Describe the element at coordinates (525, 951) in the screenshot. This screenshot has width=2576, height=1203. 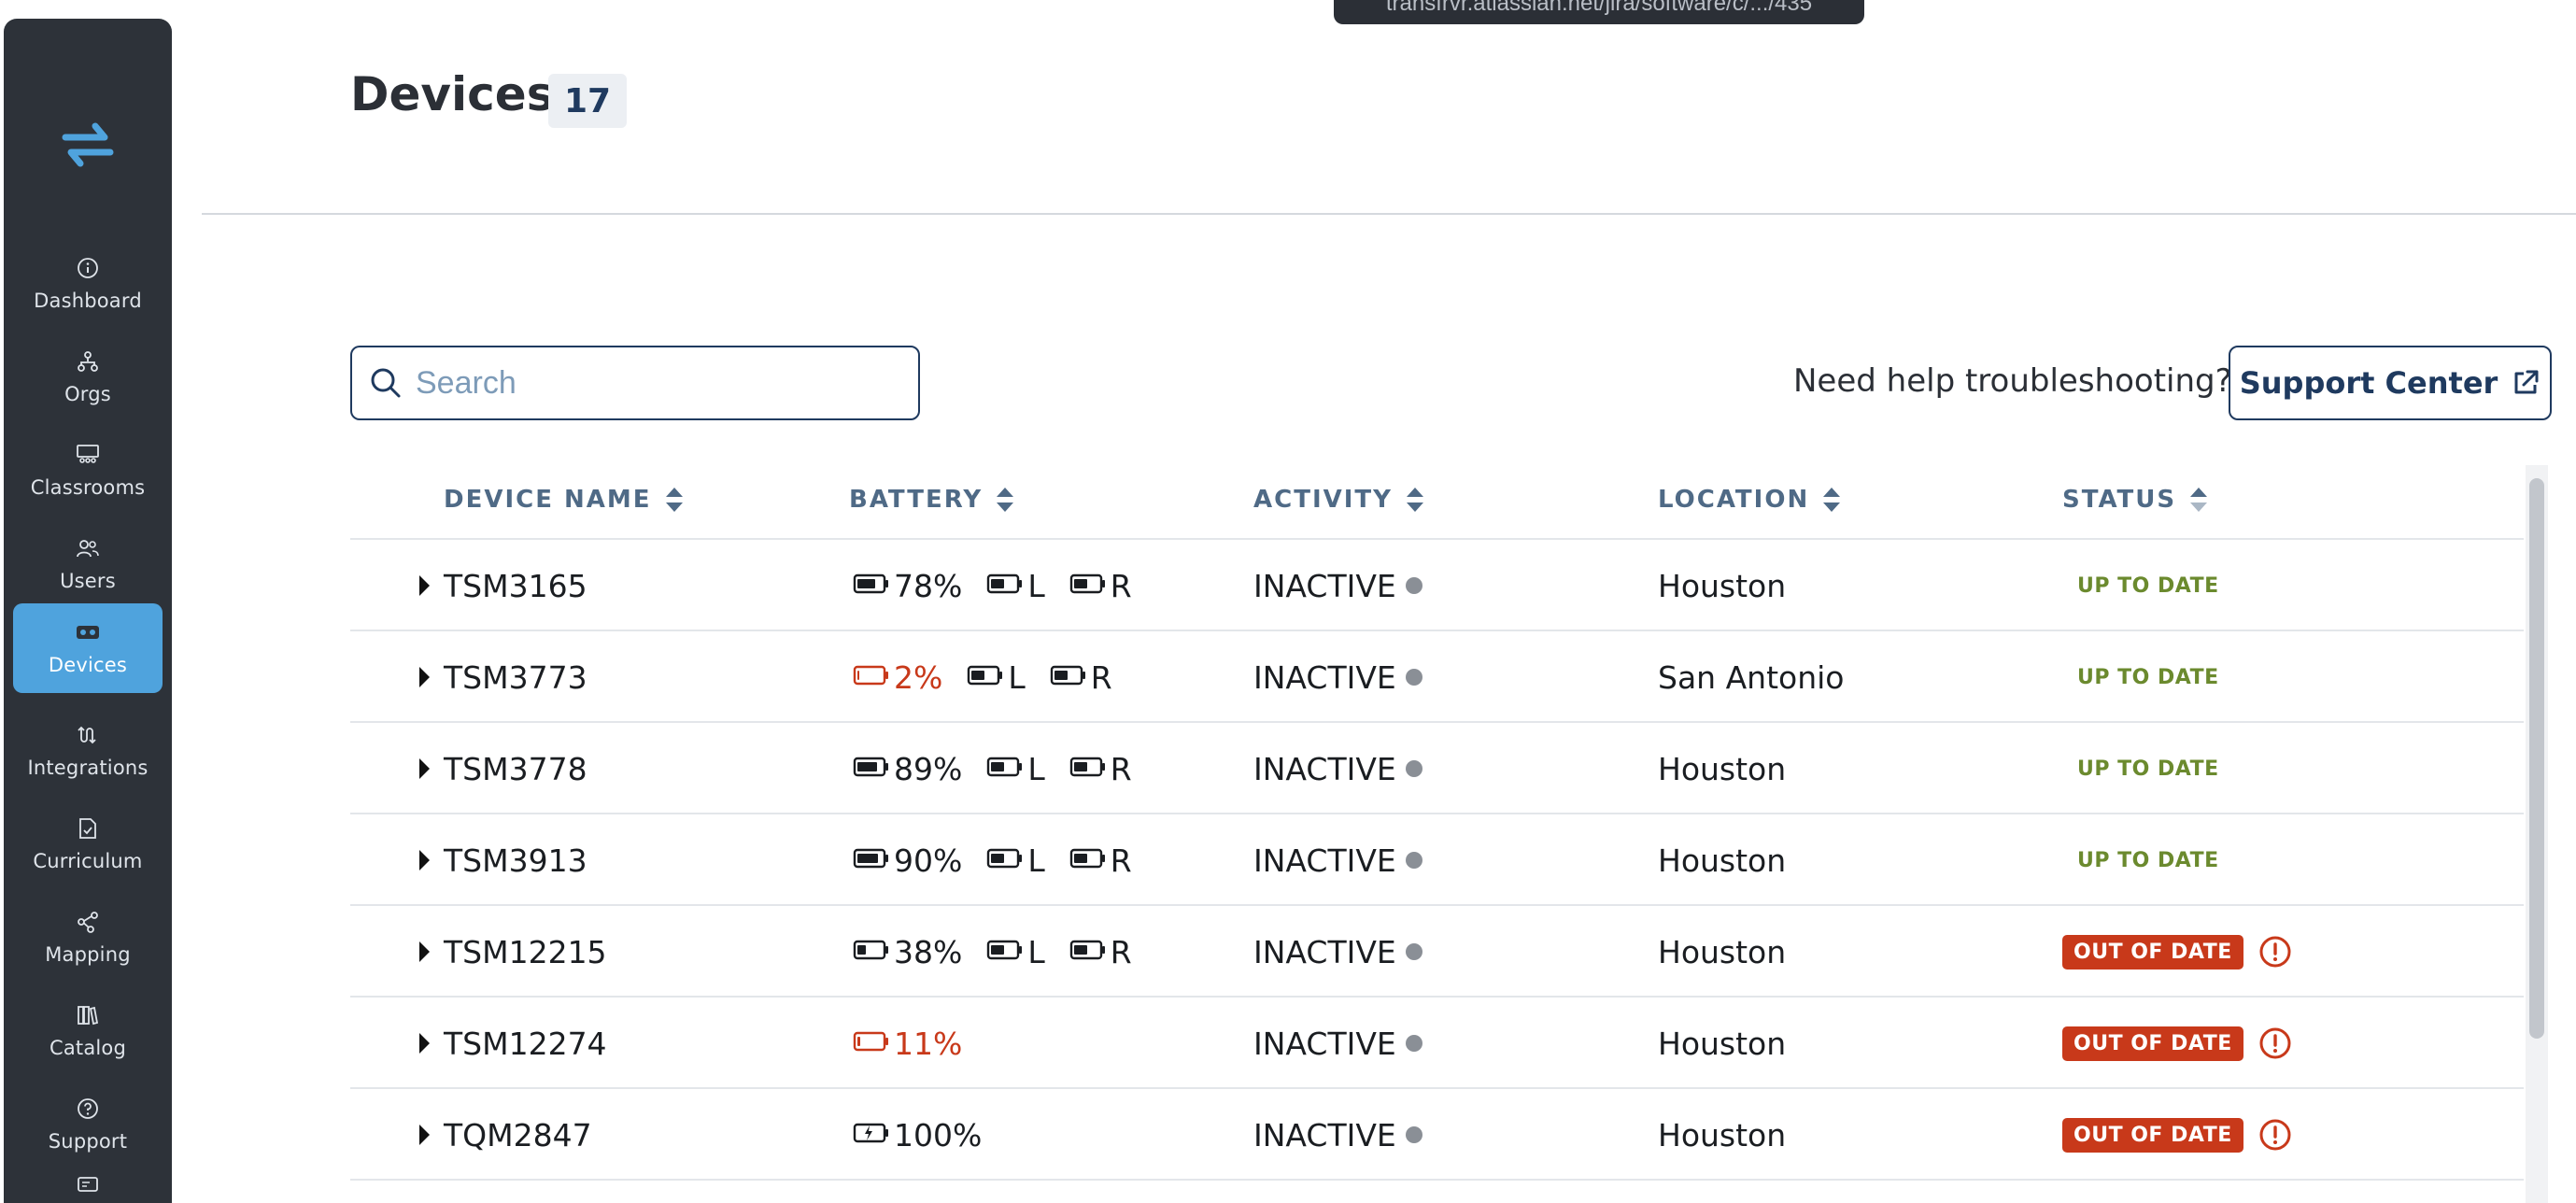
I see `device-name: TSM12215` at that location.